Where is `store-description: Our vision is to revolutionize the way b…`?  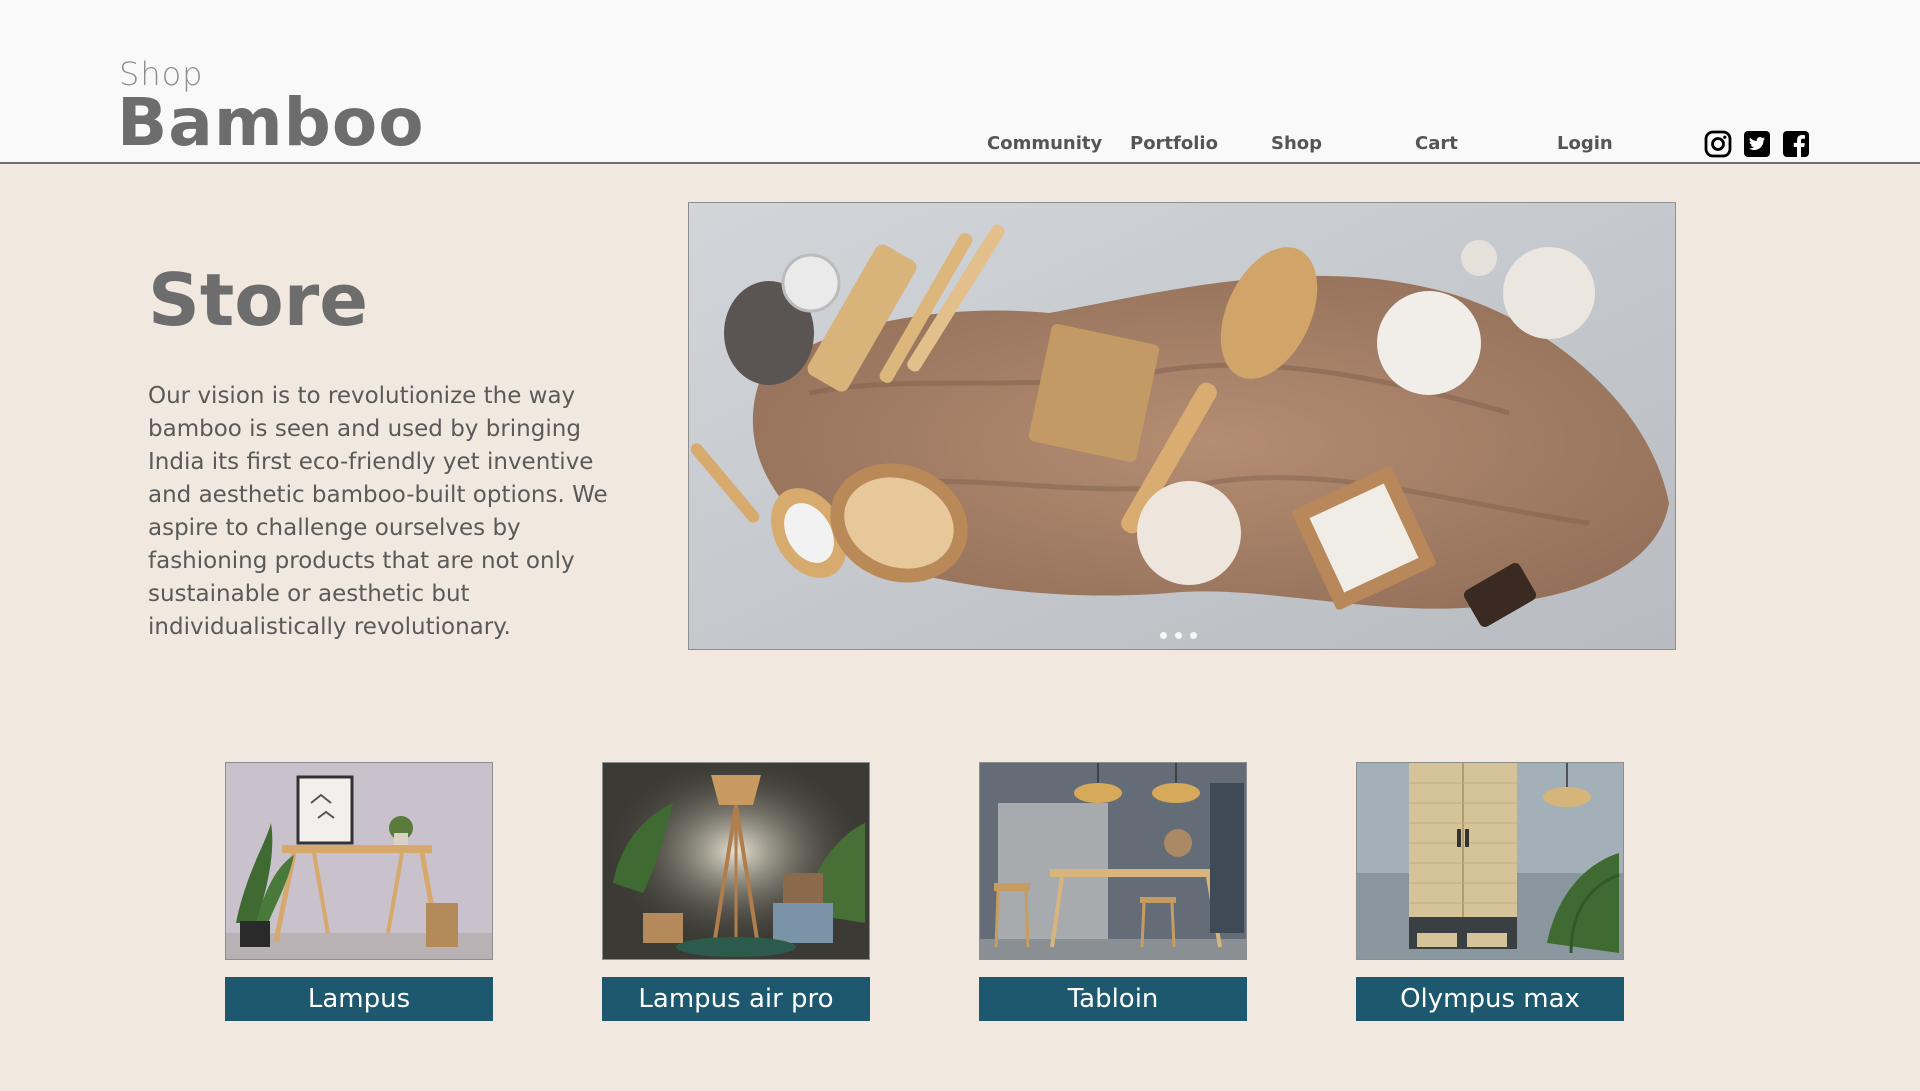
store-description: Our vision is to revolutionize the way b… is located at coordinates (378, 511).